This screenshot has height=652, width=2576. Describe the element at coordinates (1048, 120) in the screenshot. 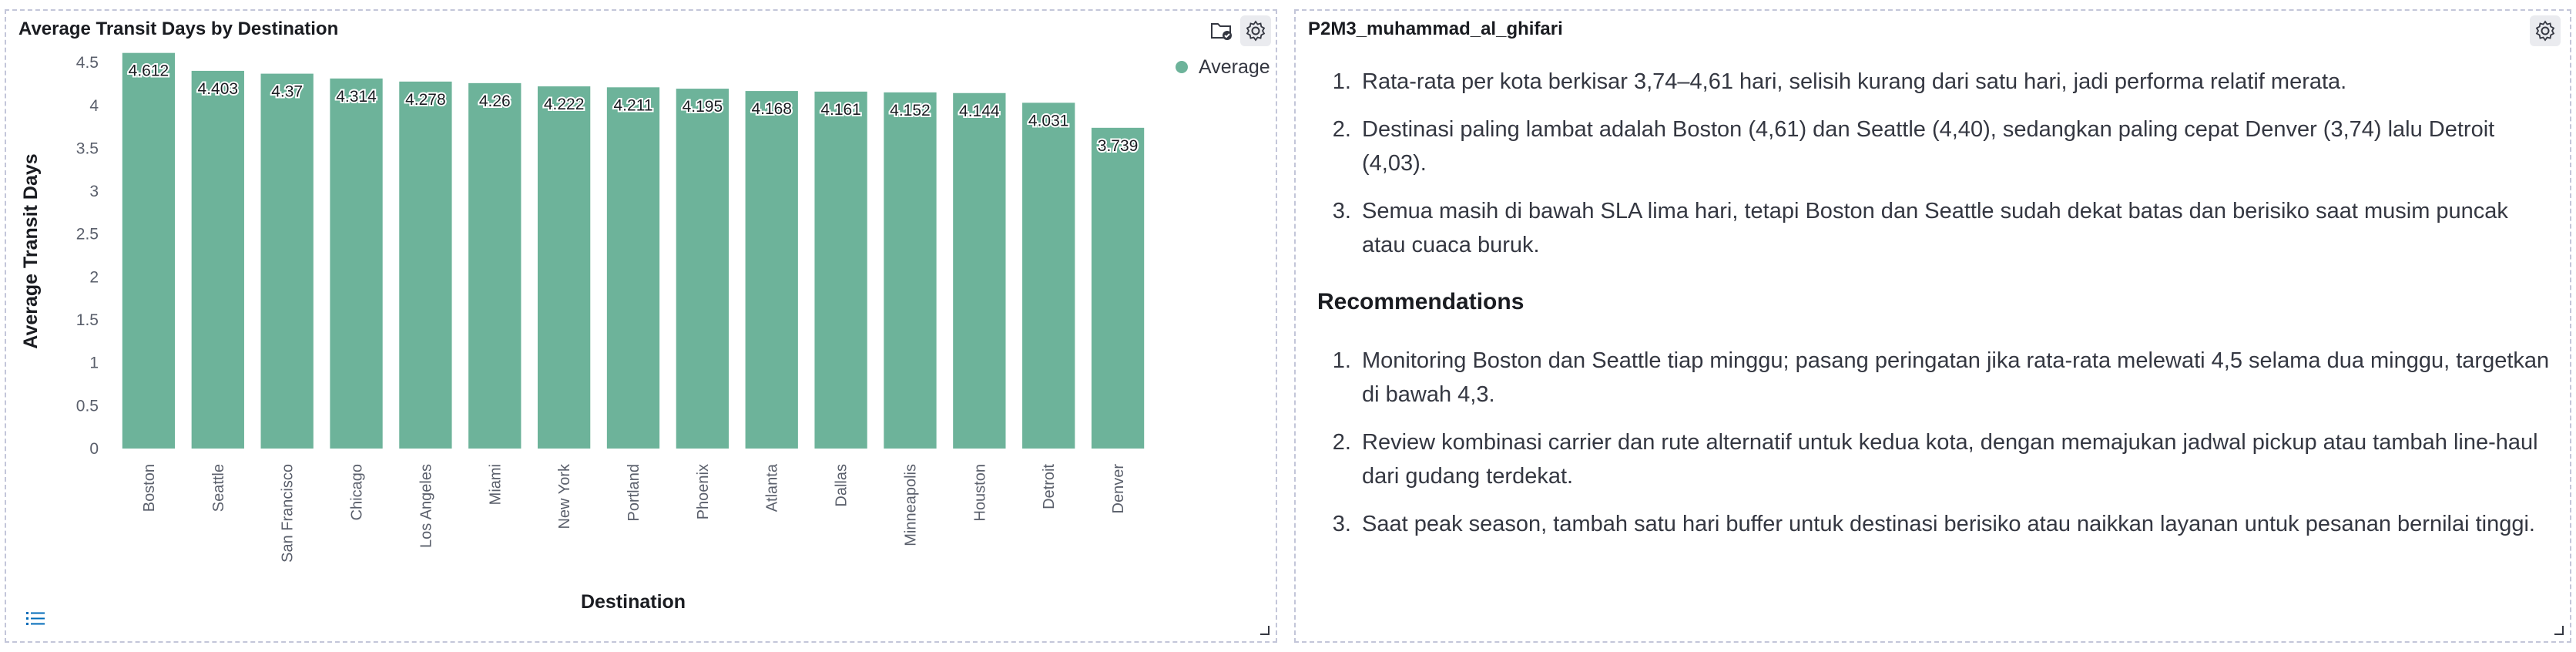

I see `bar-value-label: 4.031` at that location.